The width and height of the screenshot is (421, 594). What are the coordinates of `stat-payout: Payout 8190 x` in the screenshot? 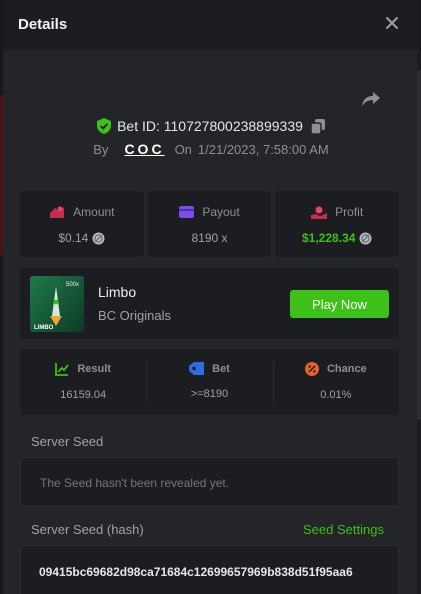 It's located at (209, 224).